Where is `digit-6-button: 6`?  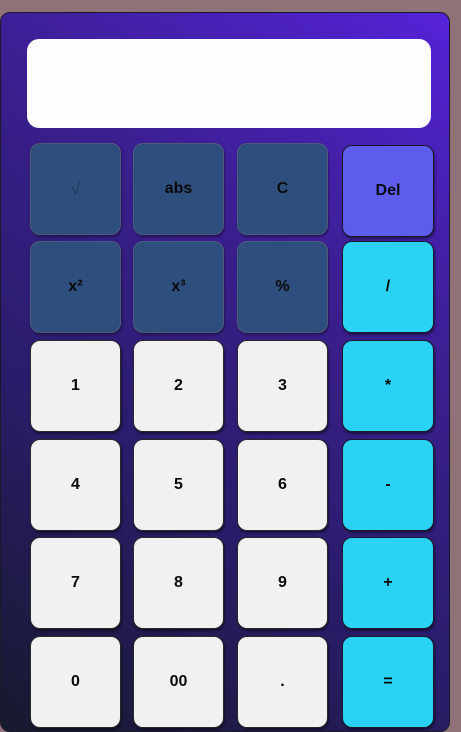
digit-6-button: 6 is located at coordinates (282, 485).